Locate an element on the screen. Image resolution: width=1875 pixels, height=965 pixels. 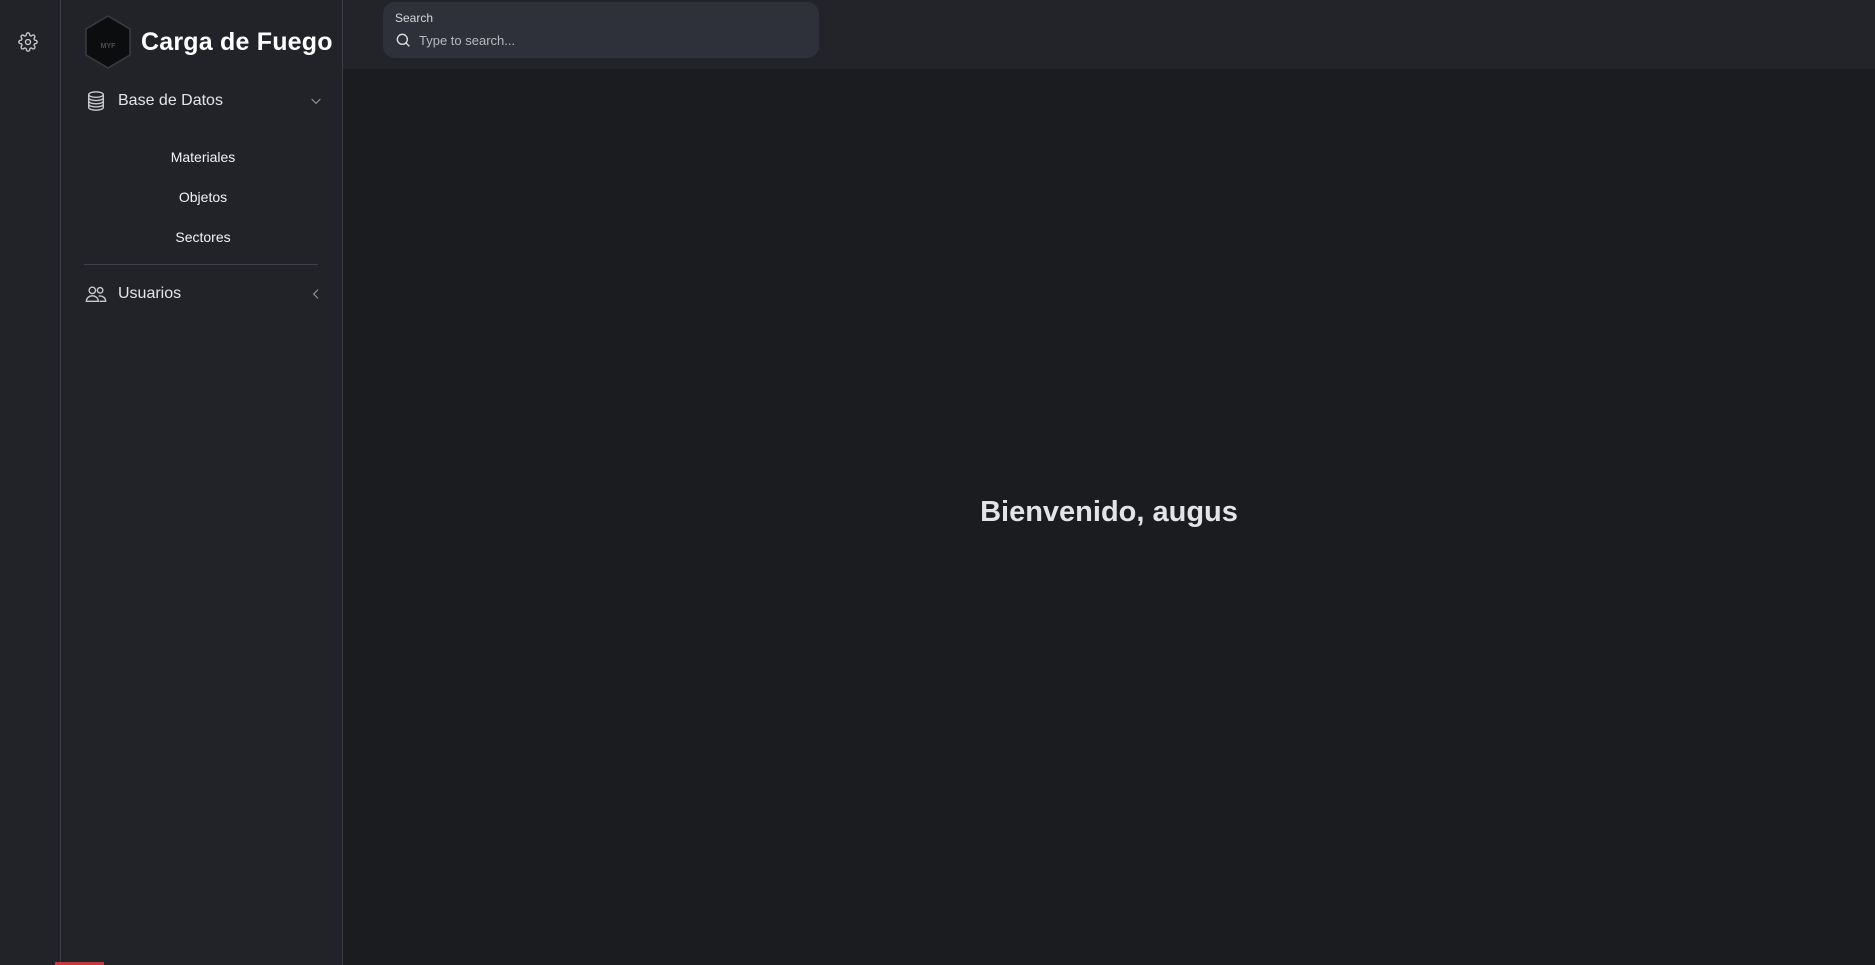
left-rail is located at coordinates (30, 482).